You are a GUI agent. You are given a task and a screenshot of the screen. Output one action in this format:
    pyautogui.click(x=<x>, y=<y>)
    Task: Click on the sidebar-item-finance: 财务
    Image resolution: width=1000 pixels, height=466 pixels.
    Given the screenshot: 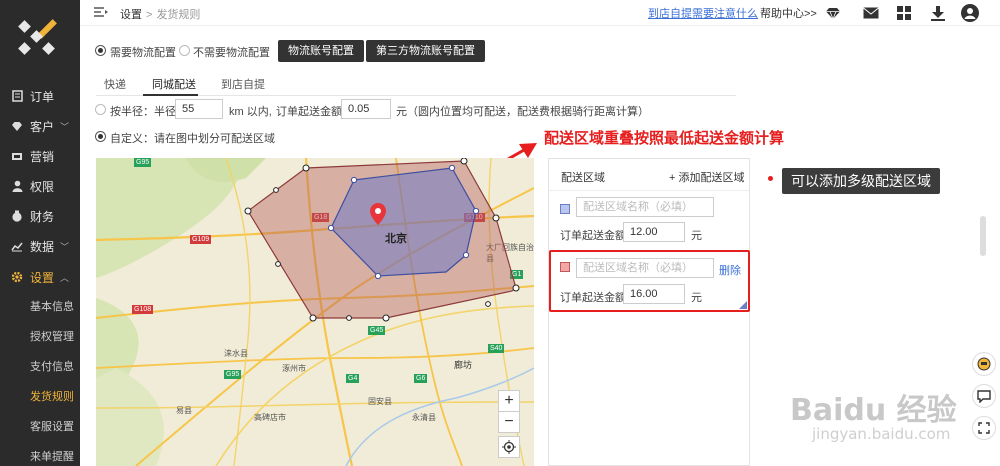 What is the action you would take?
    pyautogui.click(x=40, y=216)
    